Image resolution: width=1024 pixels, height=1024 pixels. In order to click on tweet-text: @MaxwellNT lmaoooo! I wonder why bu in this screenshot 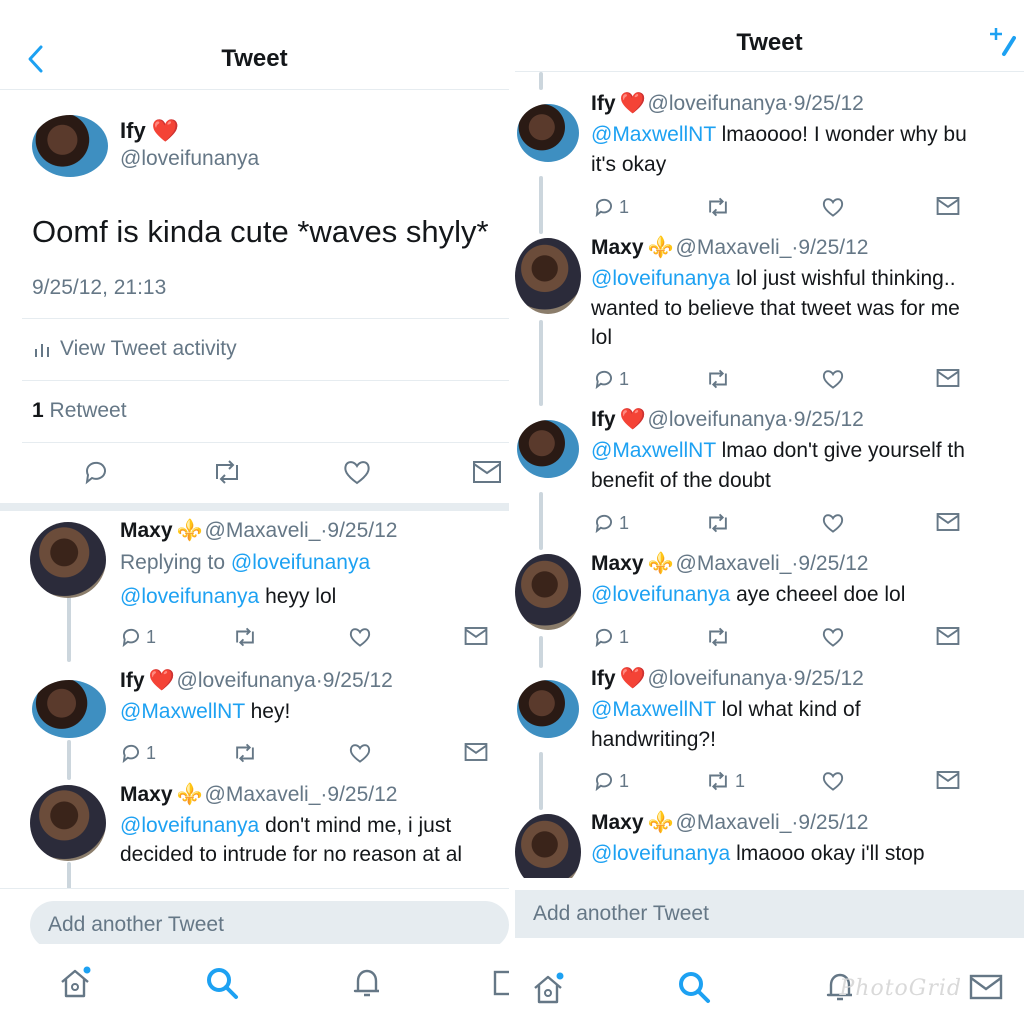, I will do `click(779, 134)`.